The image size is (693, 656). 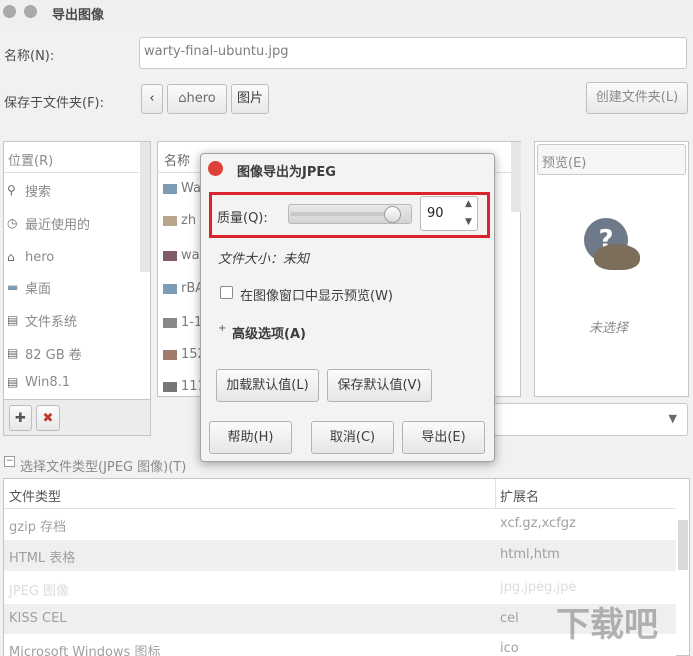 I want to click on places-item-hero: ⌂ hero, so click(x=30, y=257).